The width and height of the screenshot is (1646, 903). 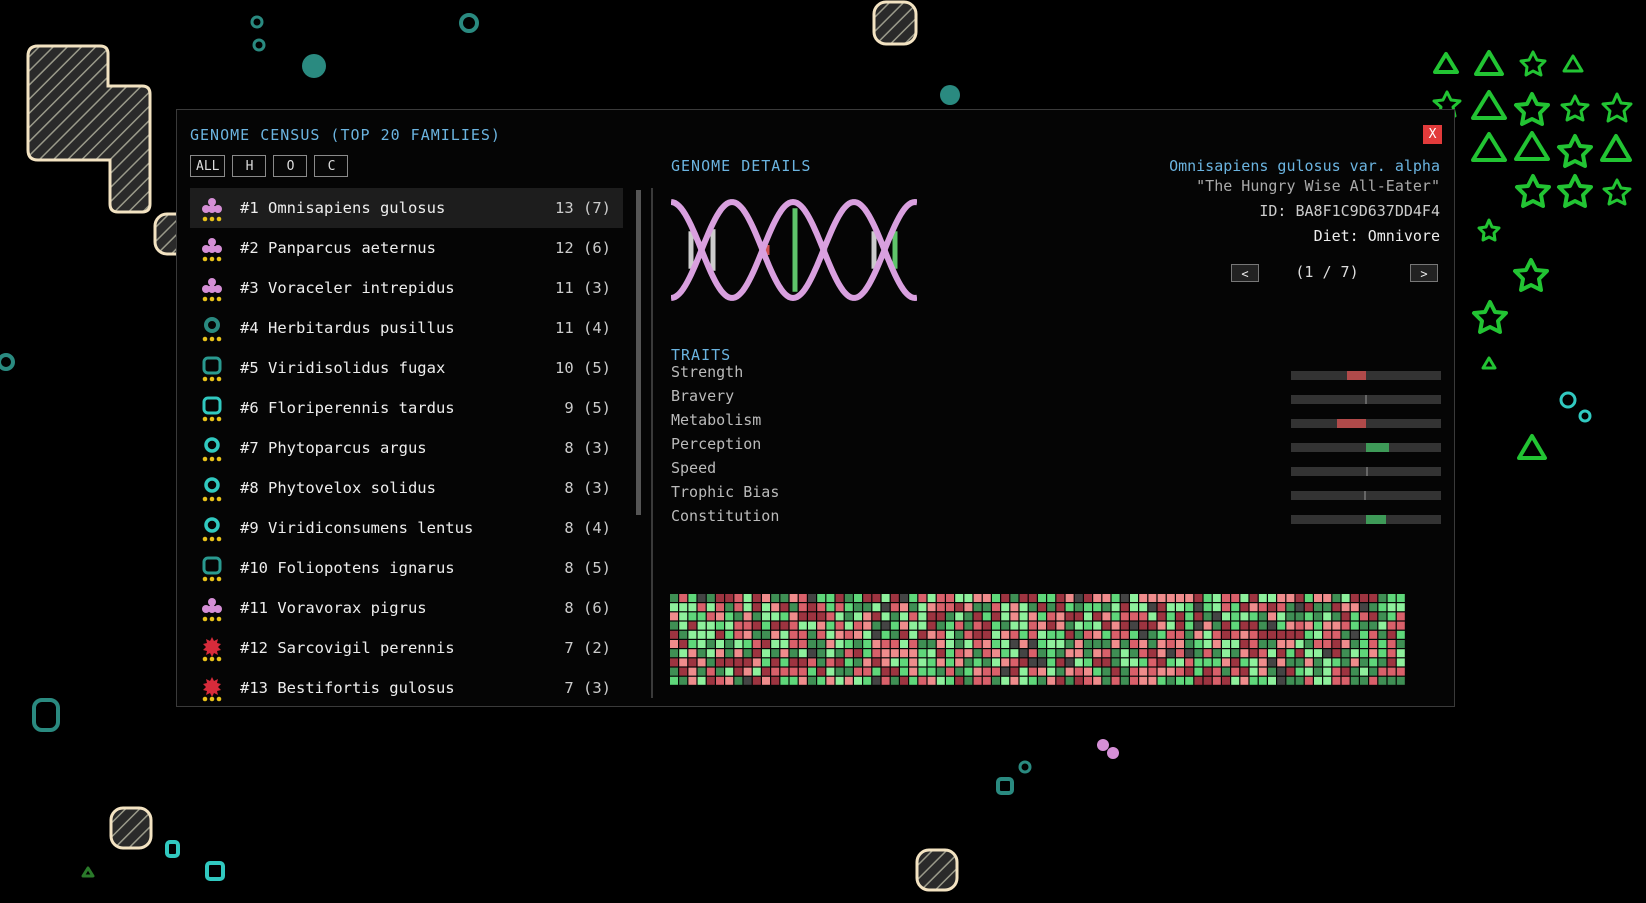 What do you see at coordinates (406, 208) in the screenshot?
I see `family-row: #1 Omnisapiens gulosus 13 (7)` at bounding box center [406, 208].